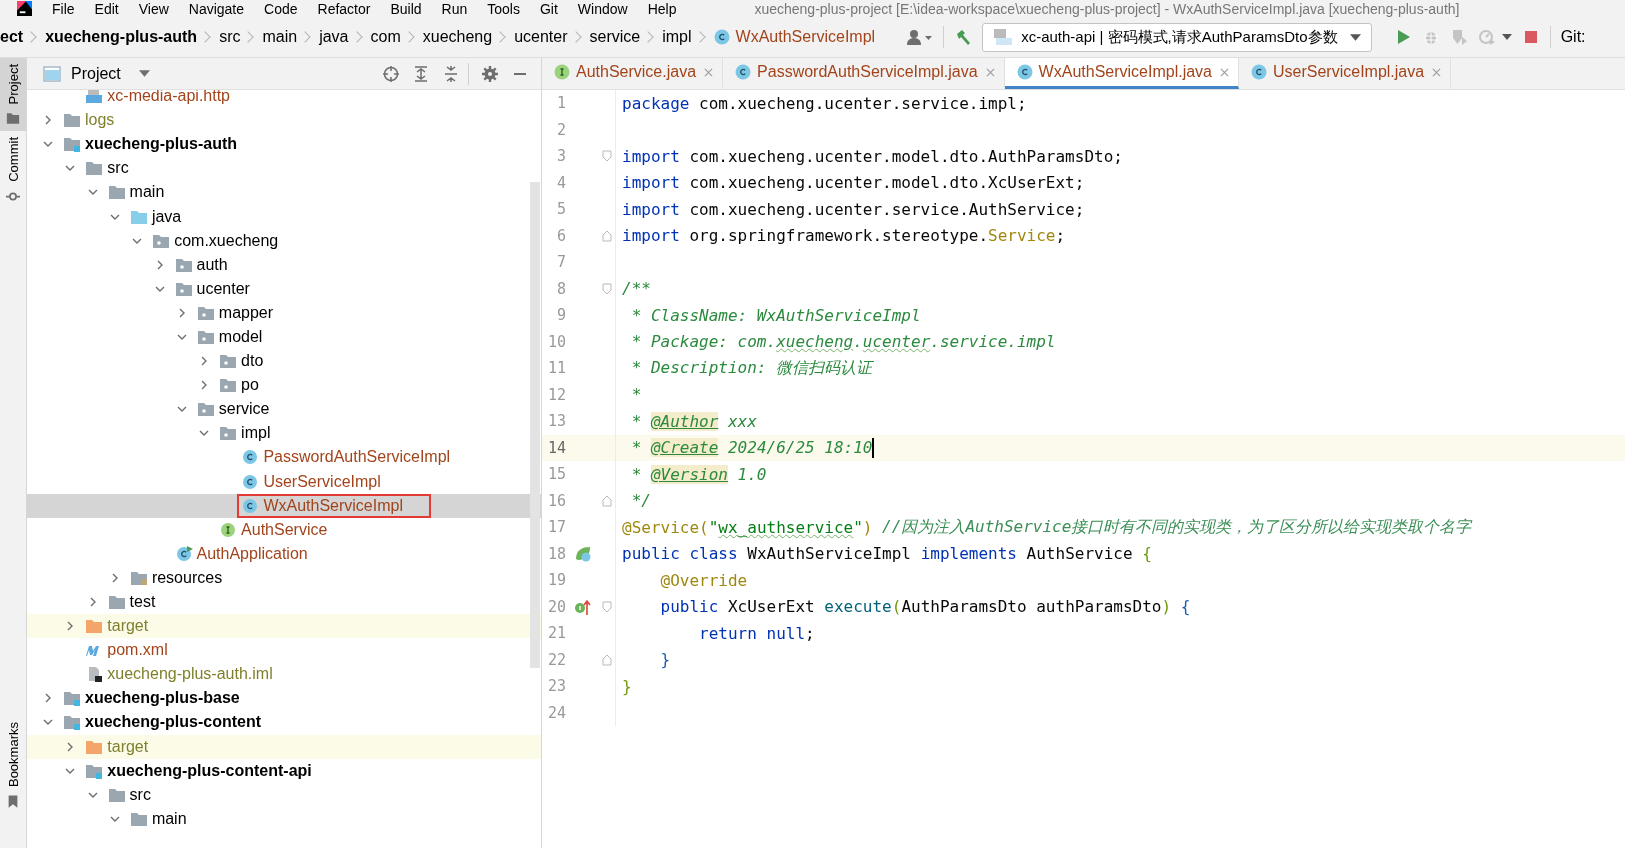  I want to click on breadcrumb-item: xuecheng, so click(457, 37).